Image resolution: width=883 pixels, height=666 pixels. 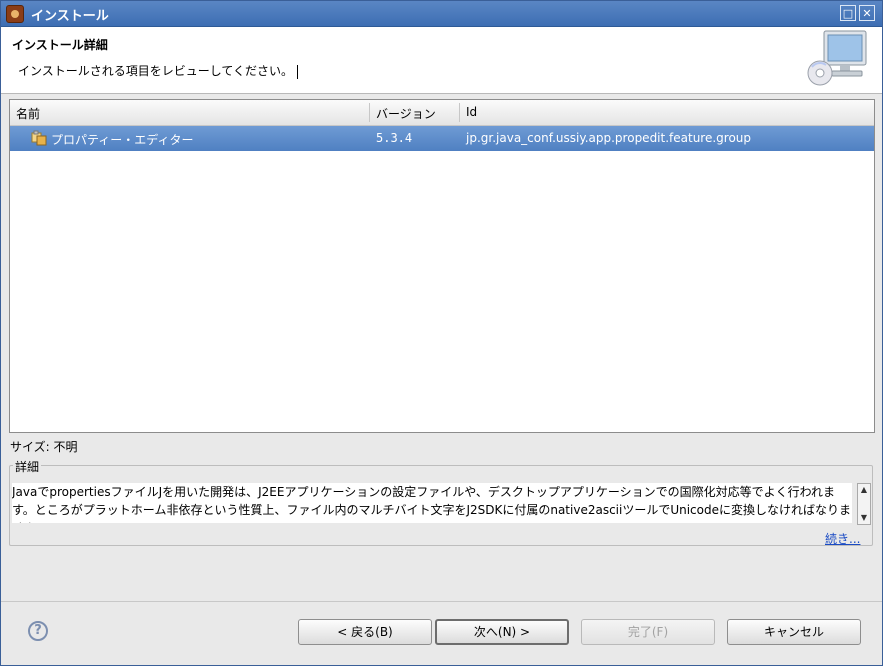 I want to click on install-monitor-icon, so click(x=837, y=58).